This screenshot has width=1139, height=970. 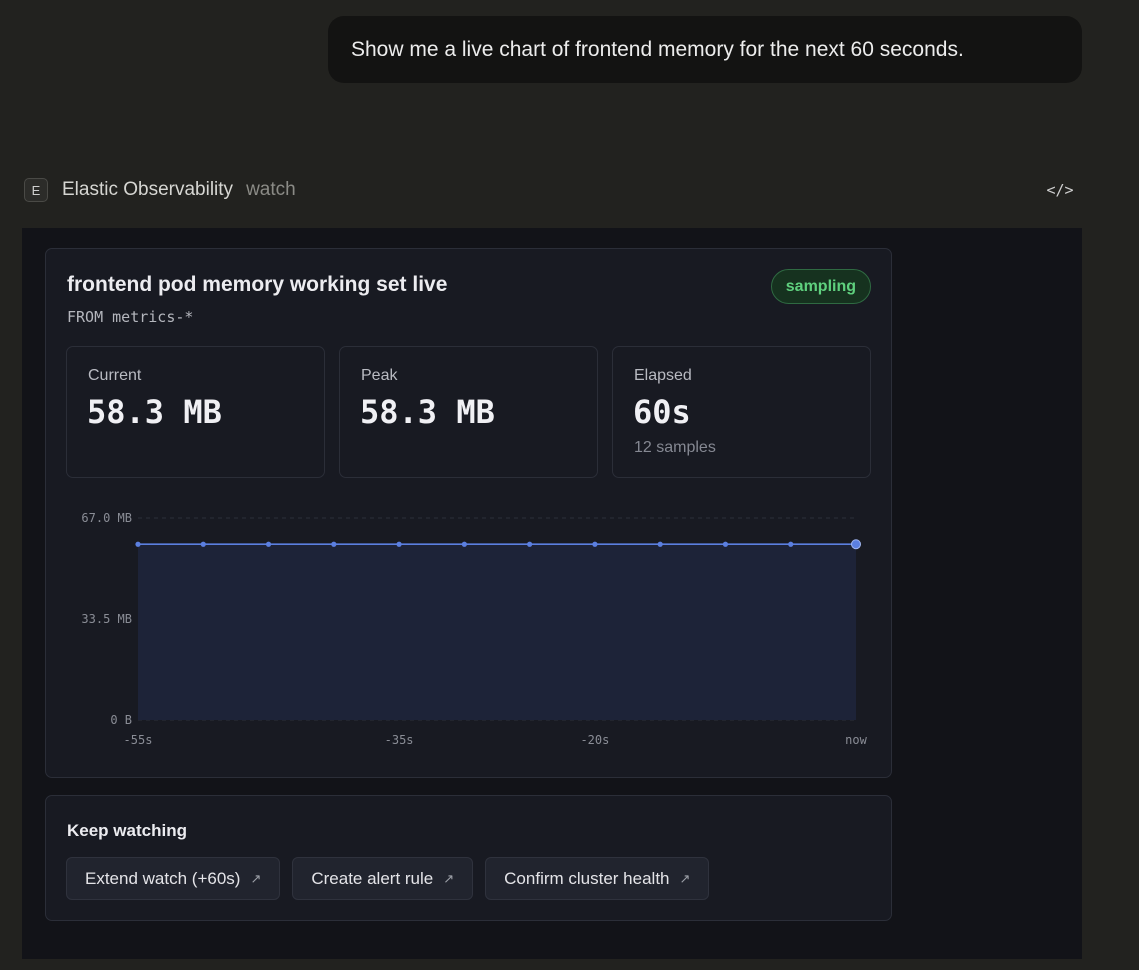 What do you see at coordinates (36, 190) in the screenshot?
I see `elastic-badge-icon: E` at bounding box center [36, 190].